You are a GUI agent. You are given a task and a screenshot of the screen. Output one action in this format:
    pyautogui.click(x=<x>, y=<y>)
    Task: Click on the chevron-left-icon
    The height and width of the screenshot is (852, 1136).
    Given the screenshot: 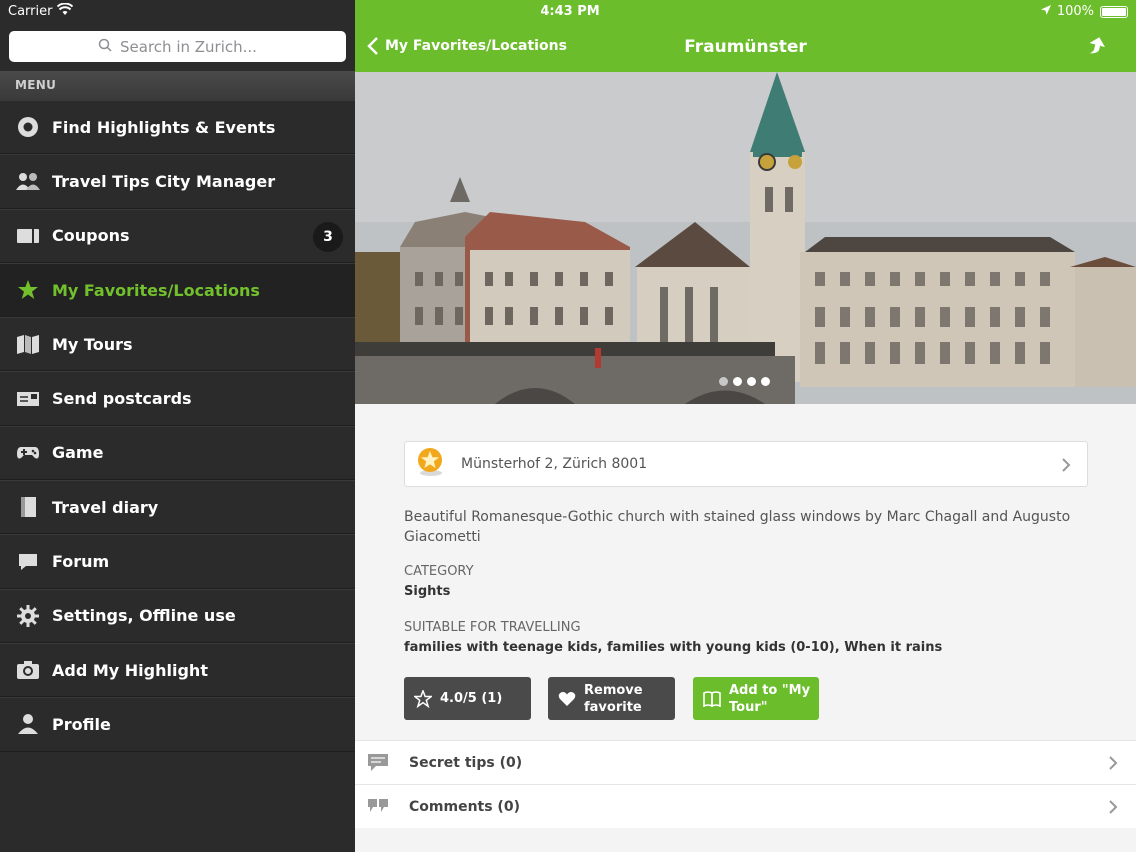 What is the action you would take?
    pyautogui.click(x=372, y=46)
    